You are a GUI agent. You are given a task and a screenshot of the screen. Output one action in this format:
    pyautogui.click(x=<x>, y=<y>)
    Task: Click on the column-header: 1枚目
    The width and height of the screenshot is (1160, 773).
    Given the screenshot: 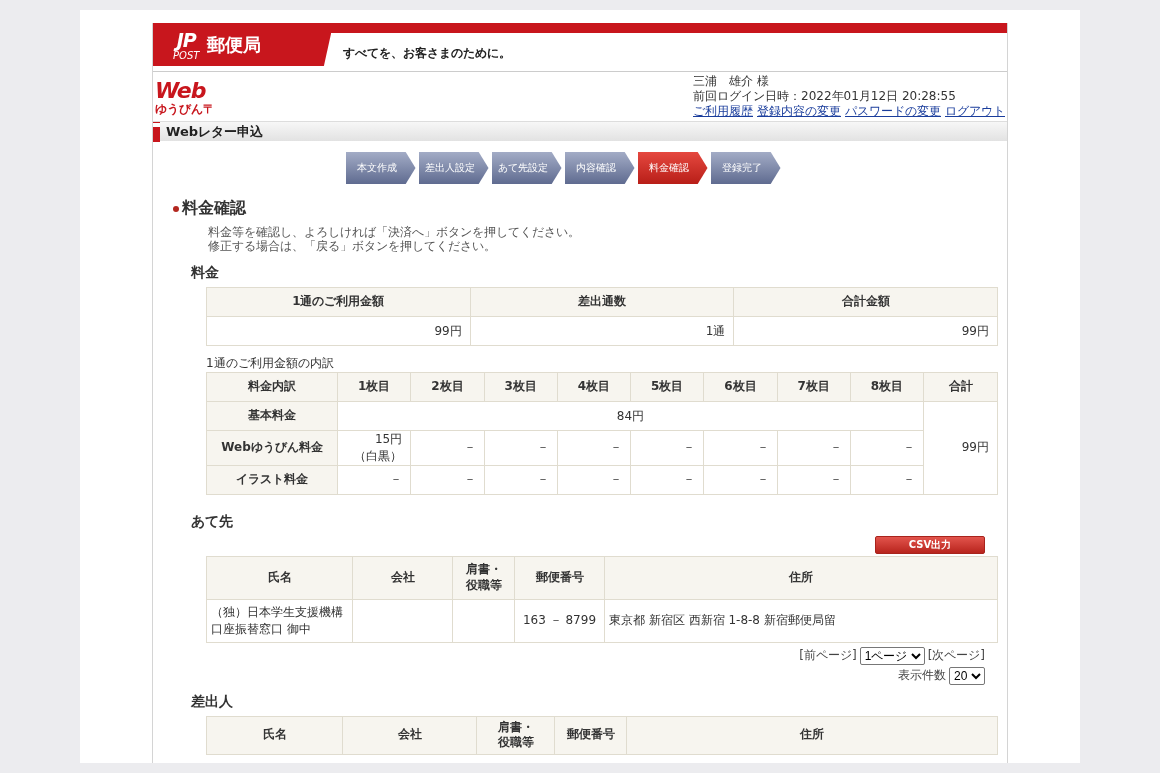 What is the action you would take?
    pyautogui.click(x=374, y=387)
    